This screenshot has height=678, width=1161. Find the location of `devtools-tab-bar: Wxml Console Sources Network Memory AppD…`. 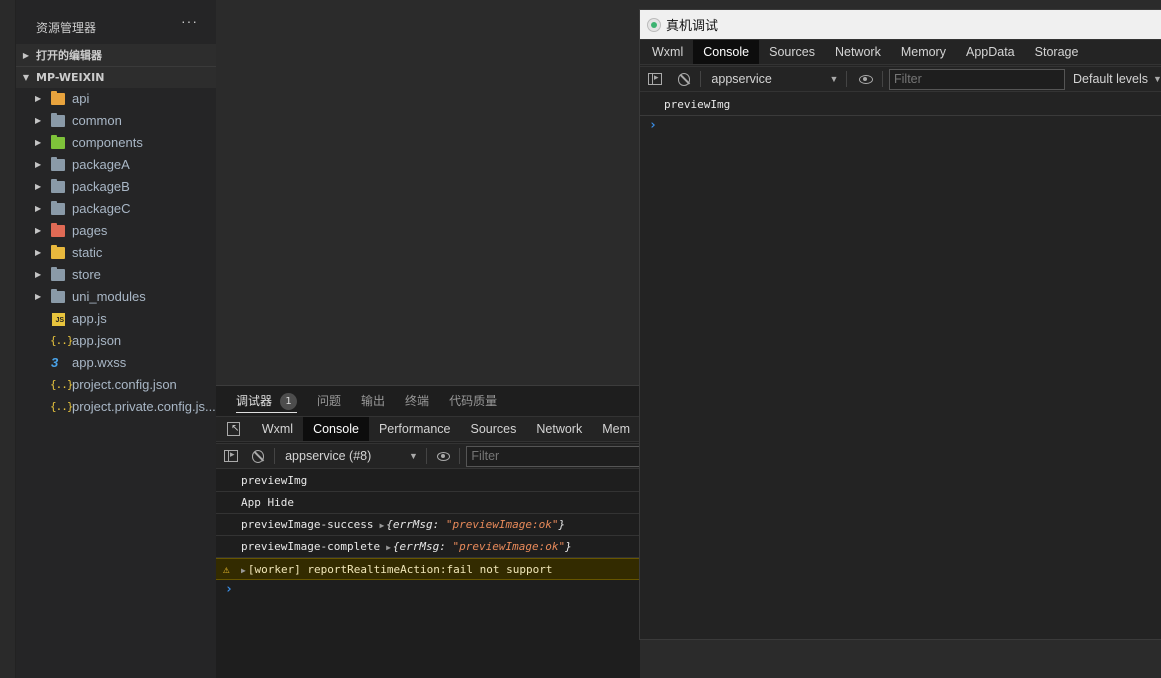

devtools-tab-bar: Wxml Console Sources Network Memory AppD… is located at coordinates (900, 52).